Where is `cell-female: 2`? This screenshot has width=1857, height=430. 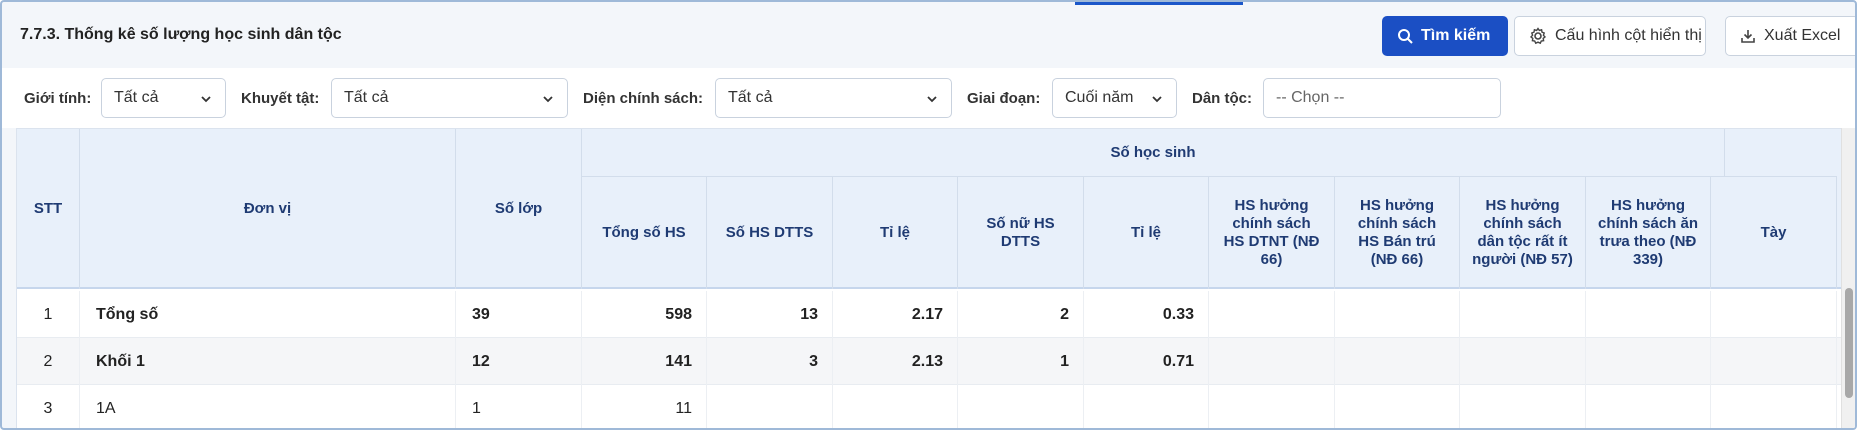 cell-female: 2 is located at coordinates (1021, 314).